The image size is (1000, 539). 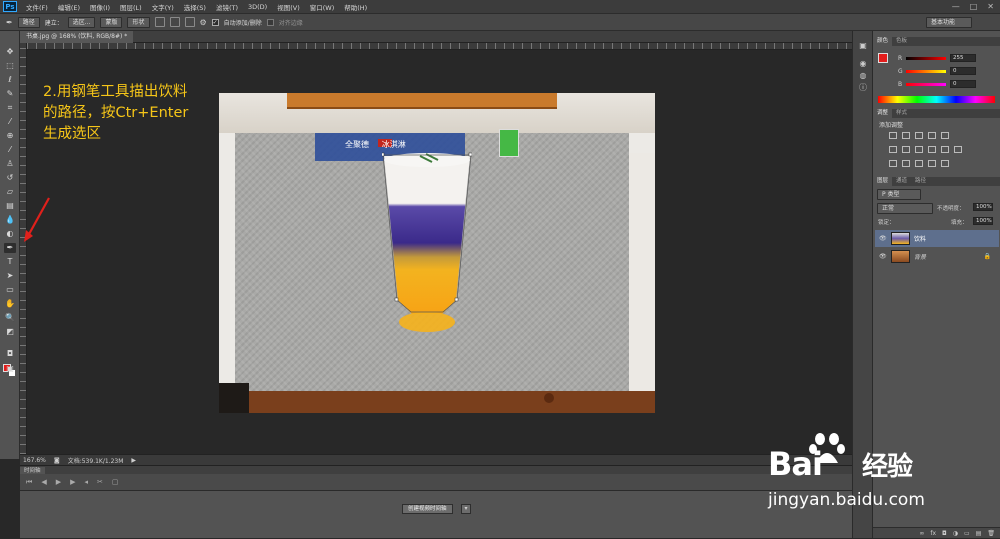 I want to click on blur-tool-icon: 💧, so click(x=10, y=220).